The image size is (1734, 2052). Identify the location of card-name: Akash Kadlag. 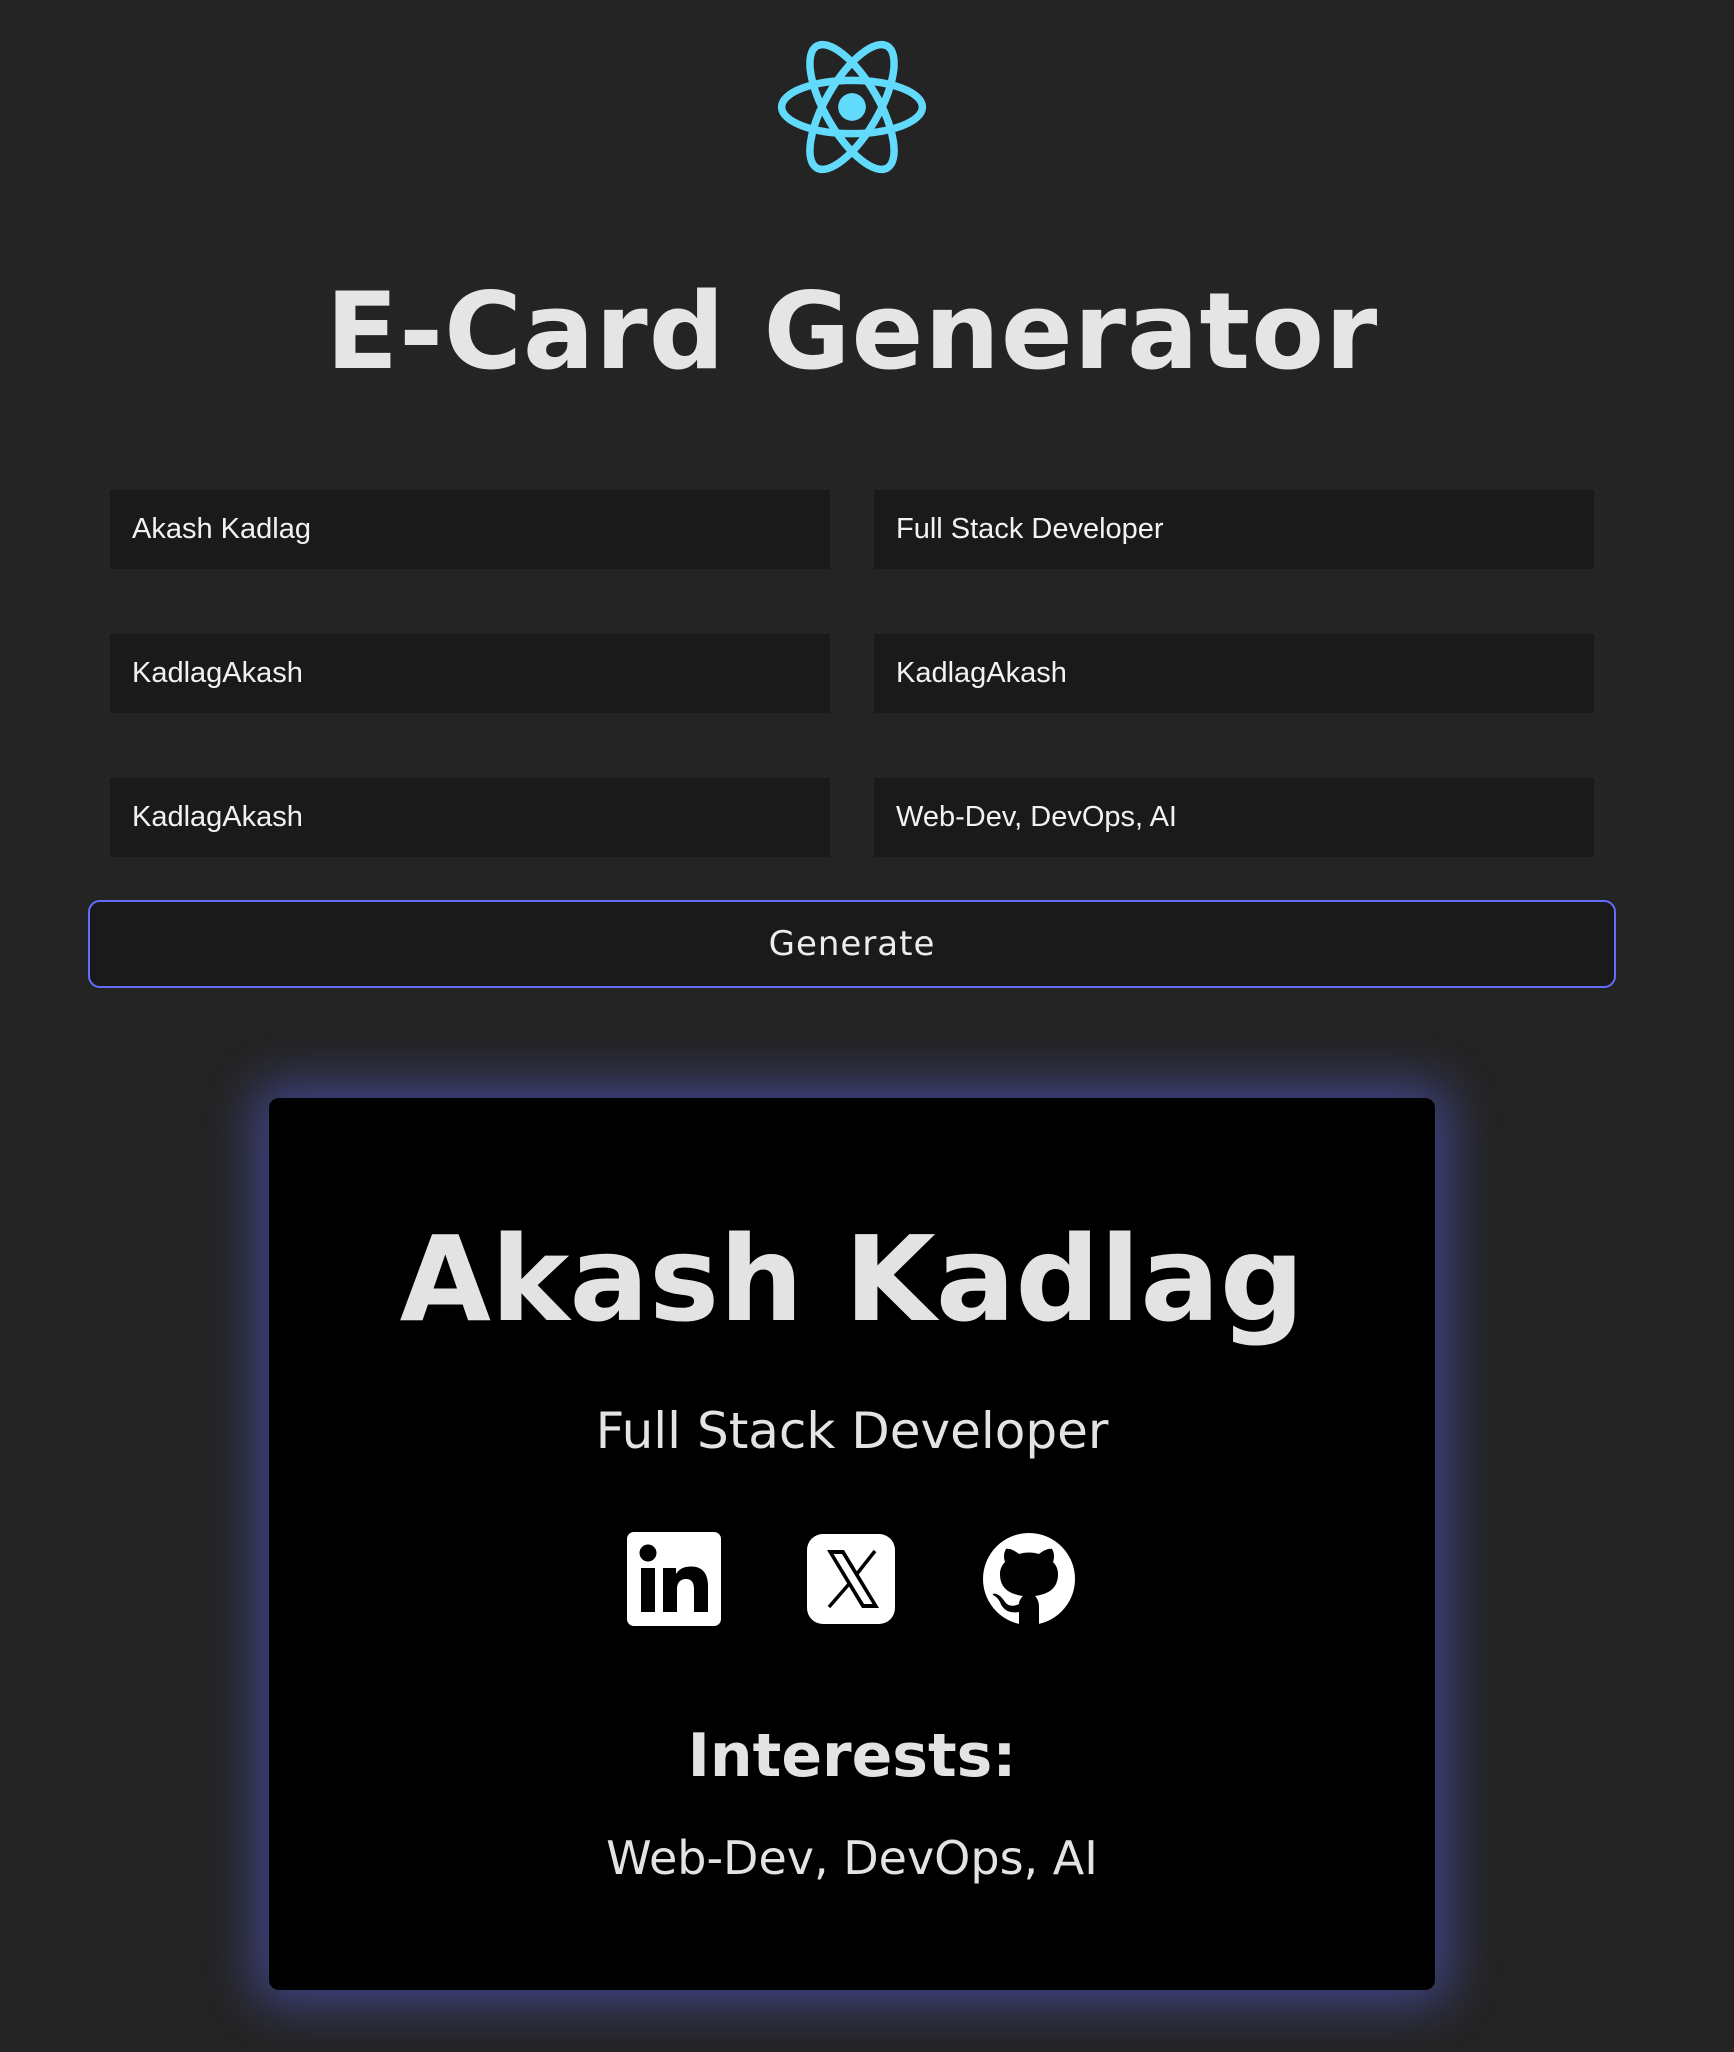
(852, 1279).